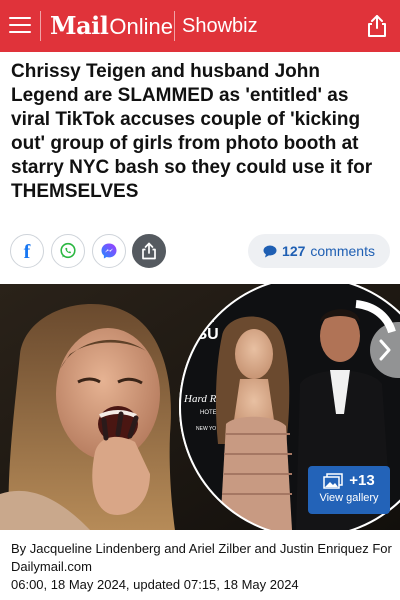 This screenshot has height=600, width=400. Describe the element at coordinates (79, 25) in the screenshot. I see `logo-mail-text: Mail` at that location.